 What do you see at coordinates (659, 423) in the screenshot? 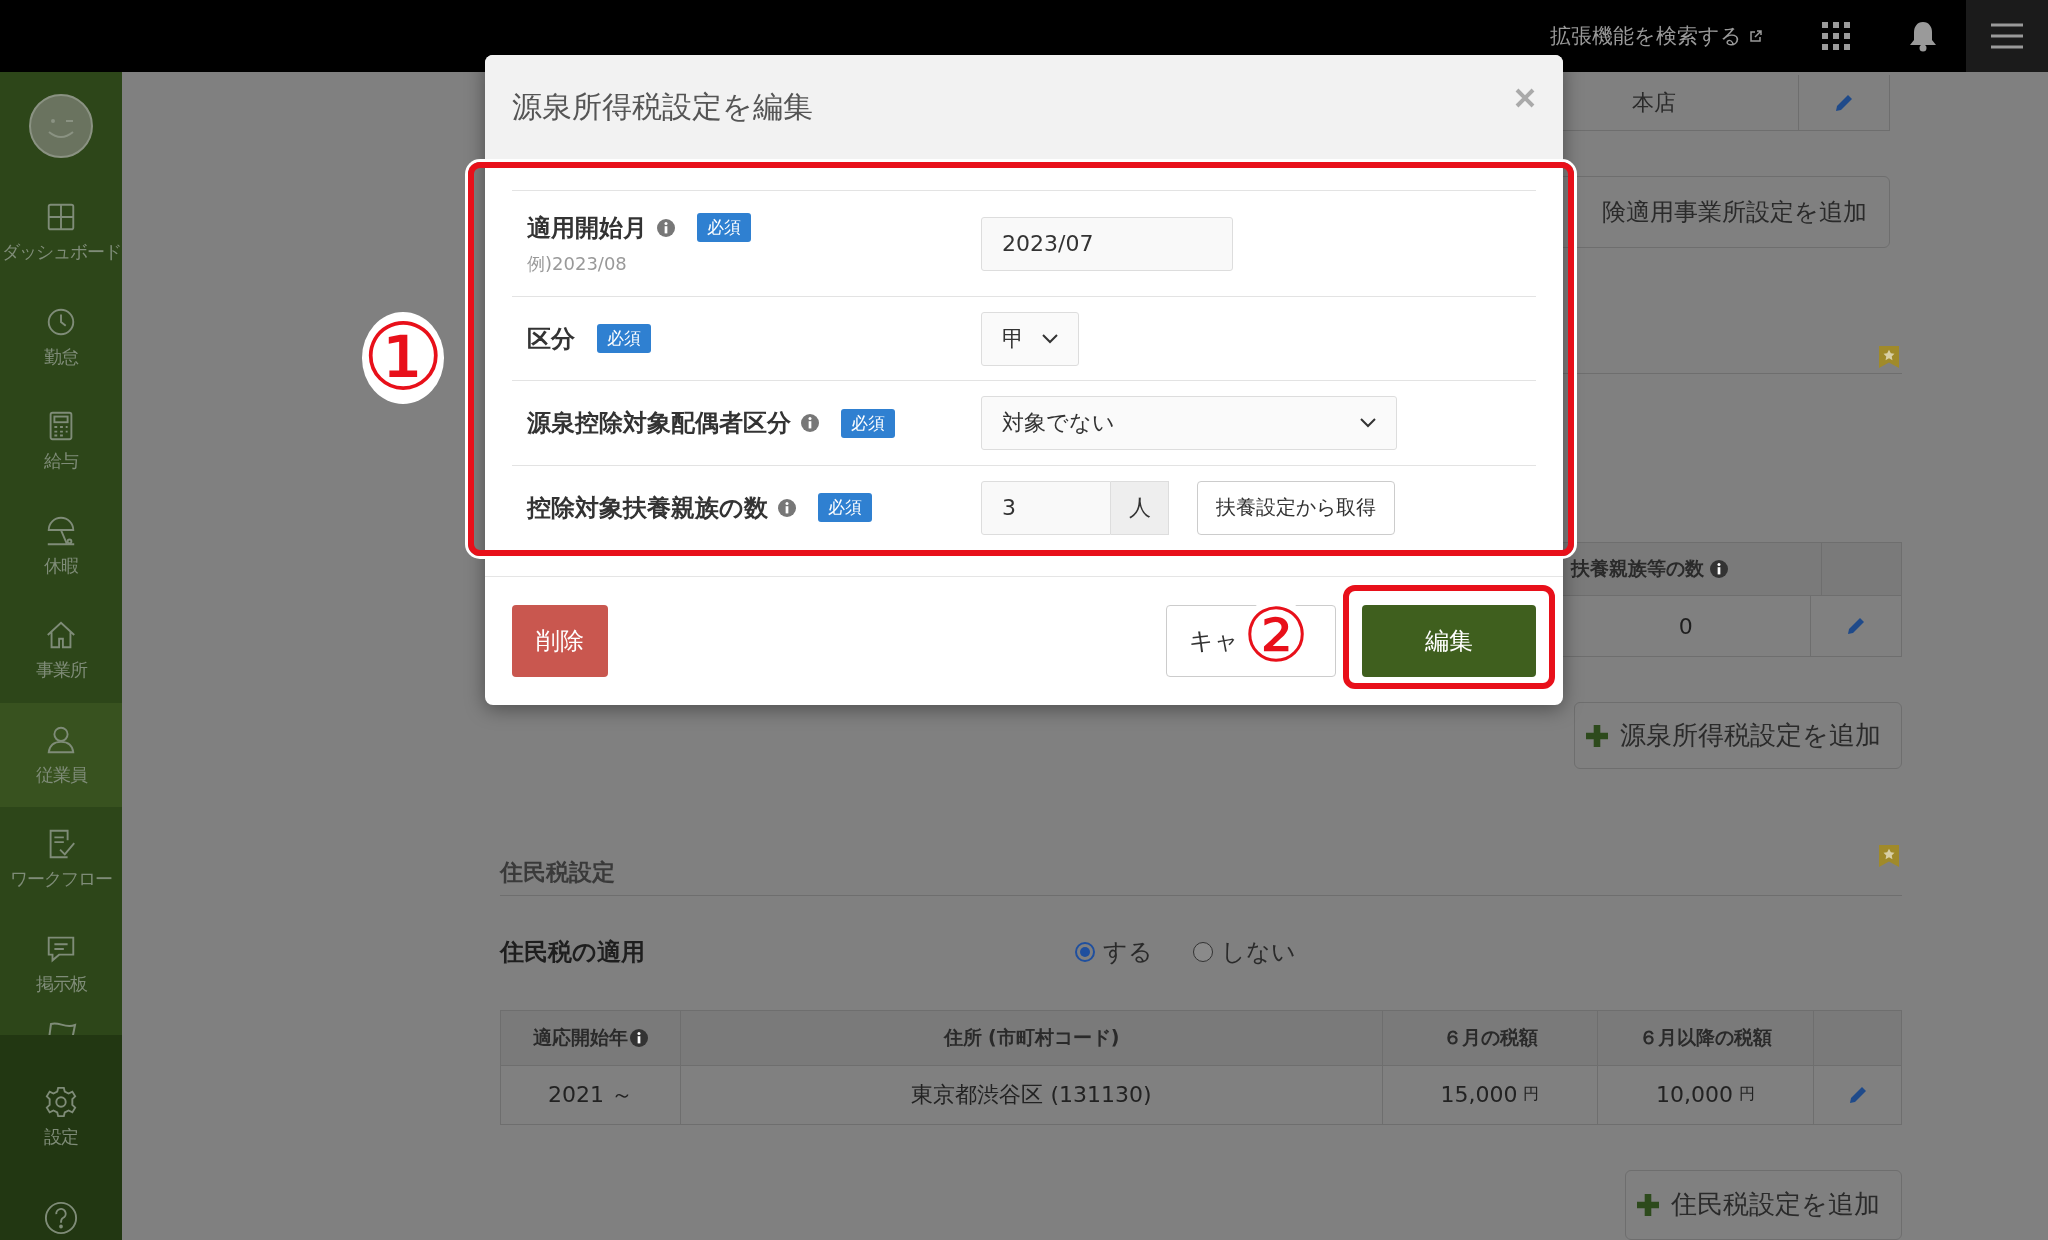
I see `field-label: 源泉控除対象配偶者区分` at bounding box center [659, 423].